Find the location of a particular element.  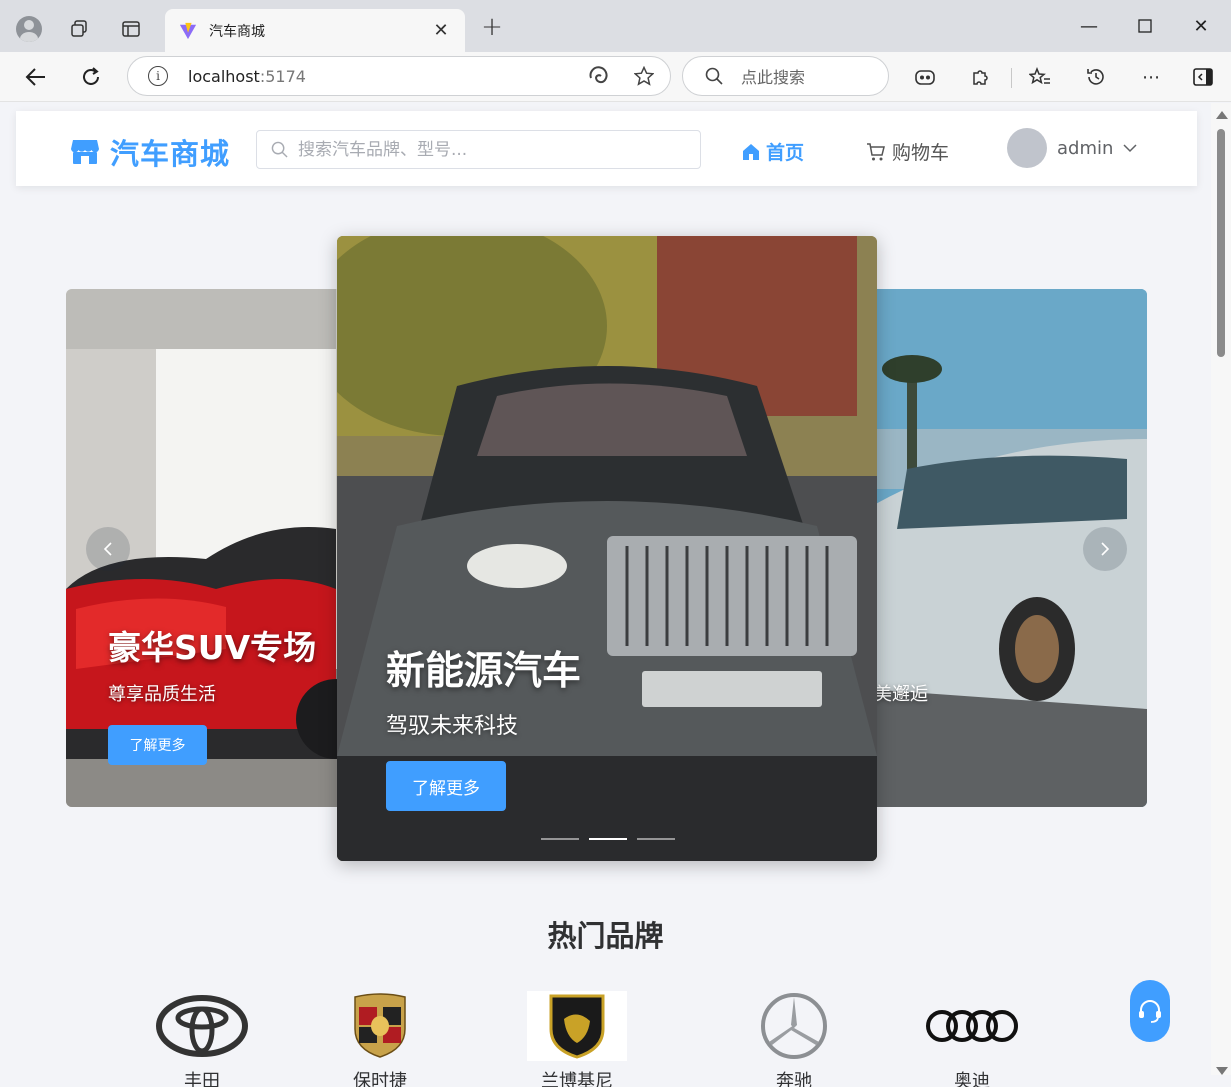

profile-button is located at coordinates (29, 29).